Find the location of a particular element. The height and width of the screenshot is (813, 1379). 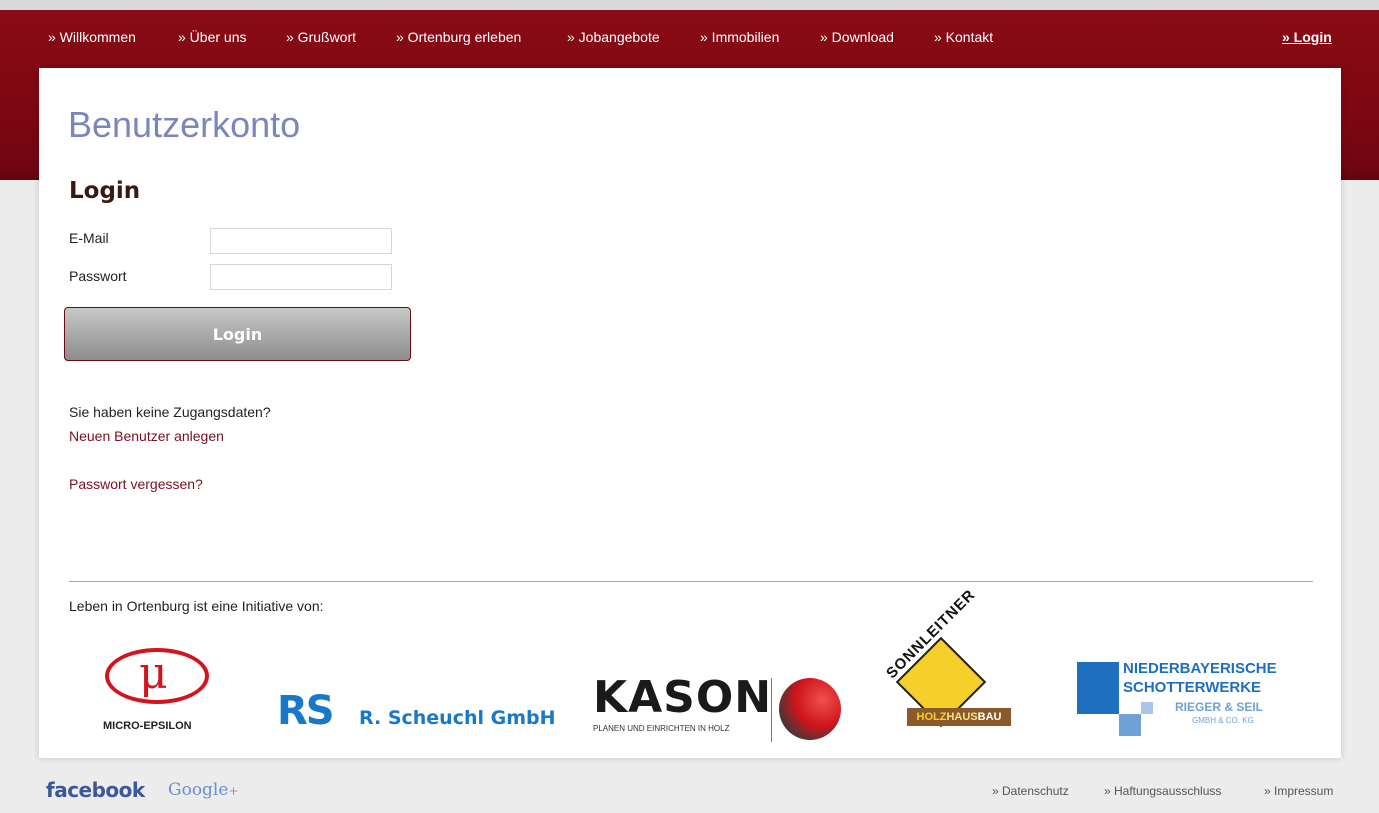

nav-willkommen: » Willkommen is located at coordinates (92, 37).